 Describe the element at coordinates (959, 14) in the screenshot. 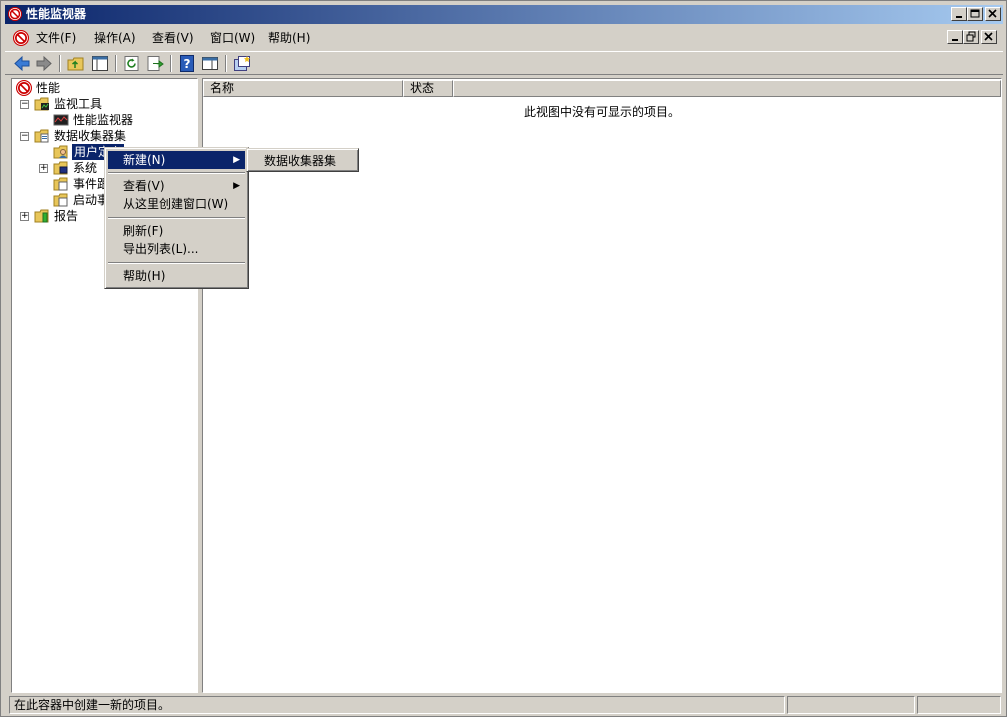

I see `minimize-button` at that location.